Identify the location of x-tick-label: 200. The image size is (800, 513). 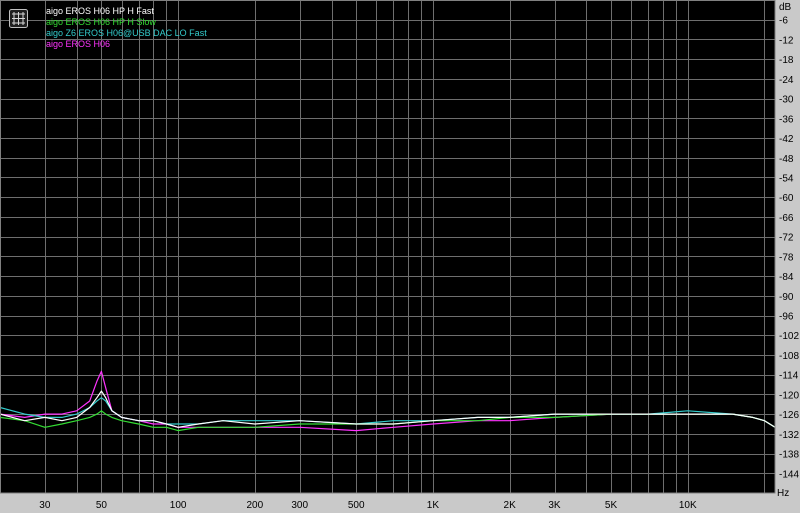
(254, 505).